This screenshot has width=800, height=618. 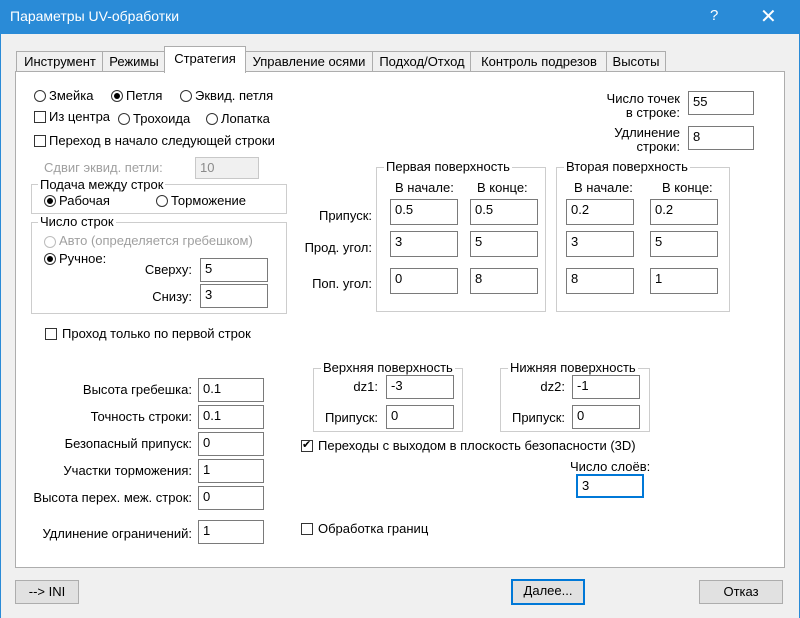 I want to click on tab-heights: Высоты, so click(x=636, y=61).